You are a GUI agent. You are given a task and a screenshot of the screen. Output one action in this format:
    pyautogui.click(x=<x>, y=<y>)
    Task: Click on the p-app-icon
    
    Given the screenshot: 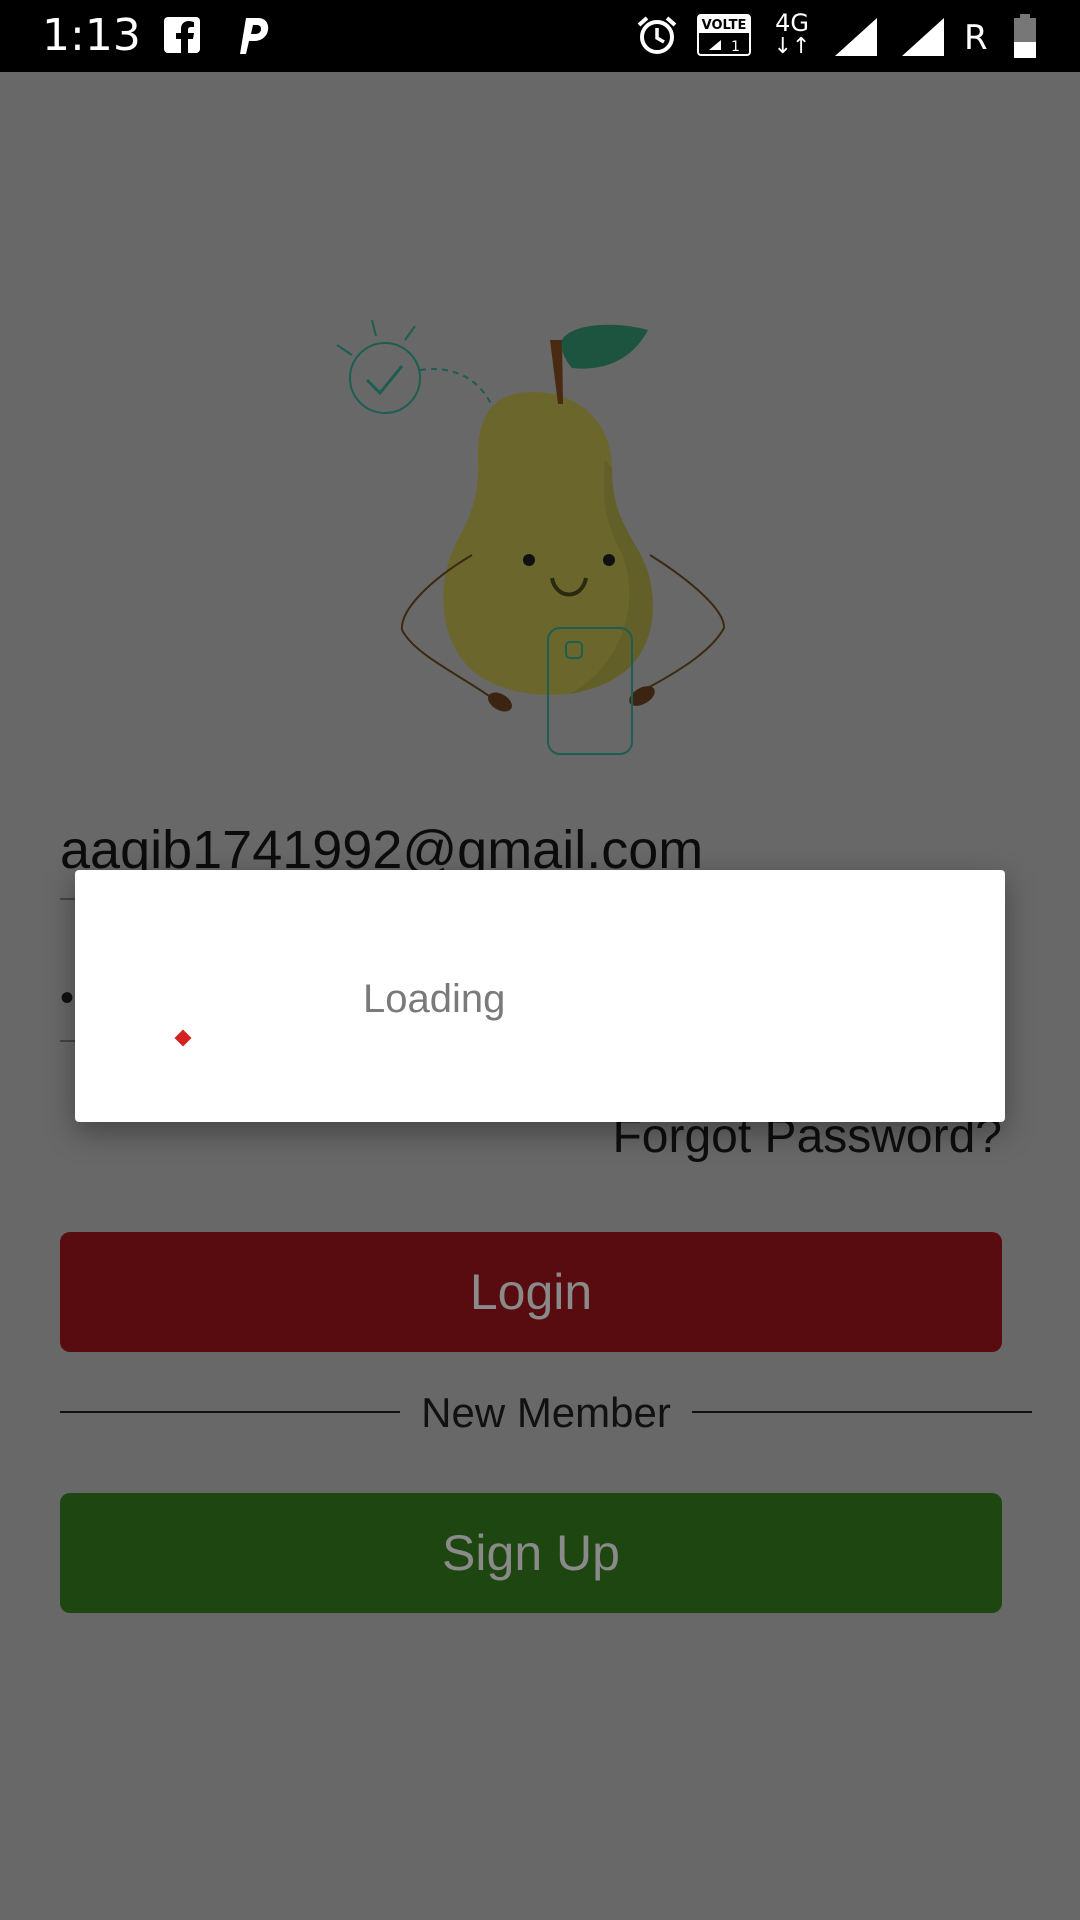 What is the action you would take?
    pyautogui.click(x=254, y=36)
    